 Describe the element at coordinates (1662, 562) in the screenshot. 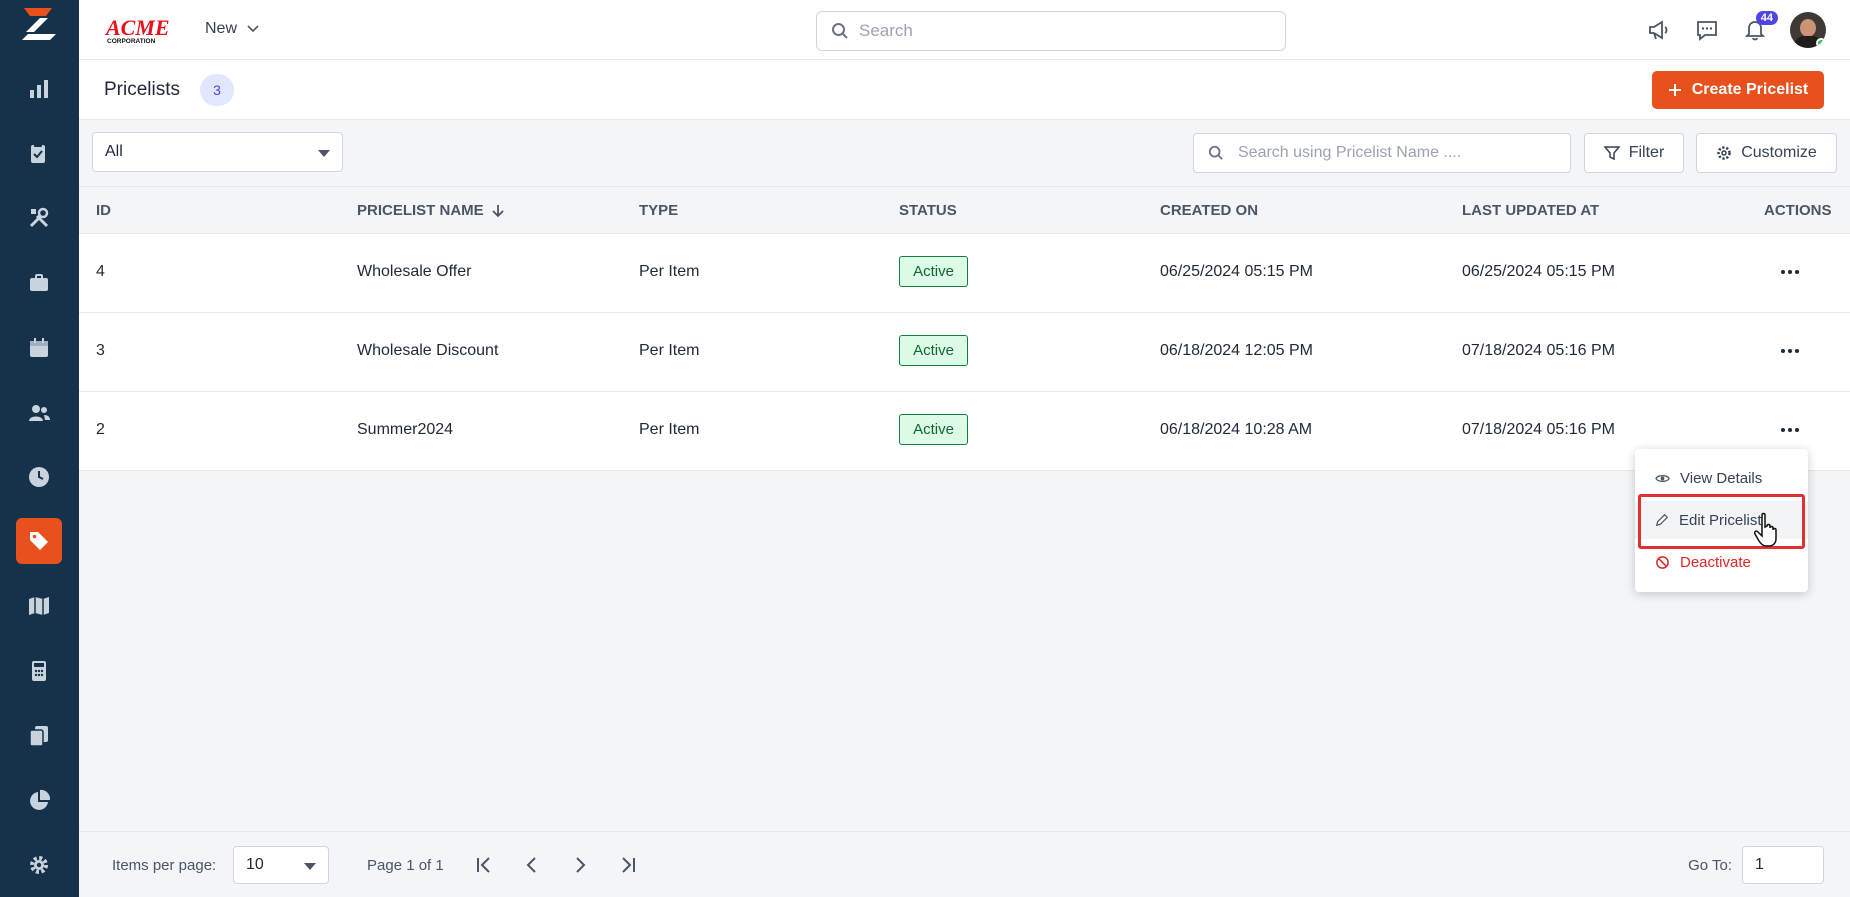

I see `ban-icon` at that location.